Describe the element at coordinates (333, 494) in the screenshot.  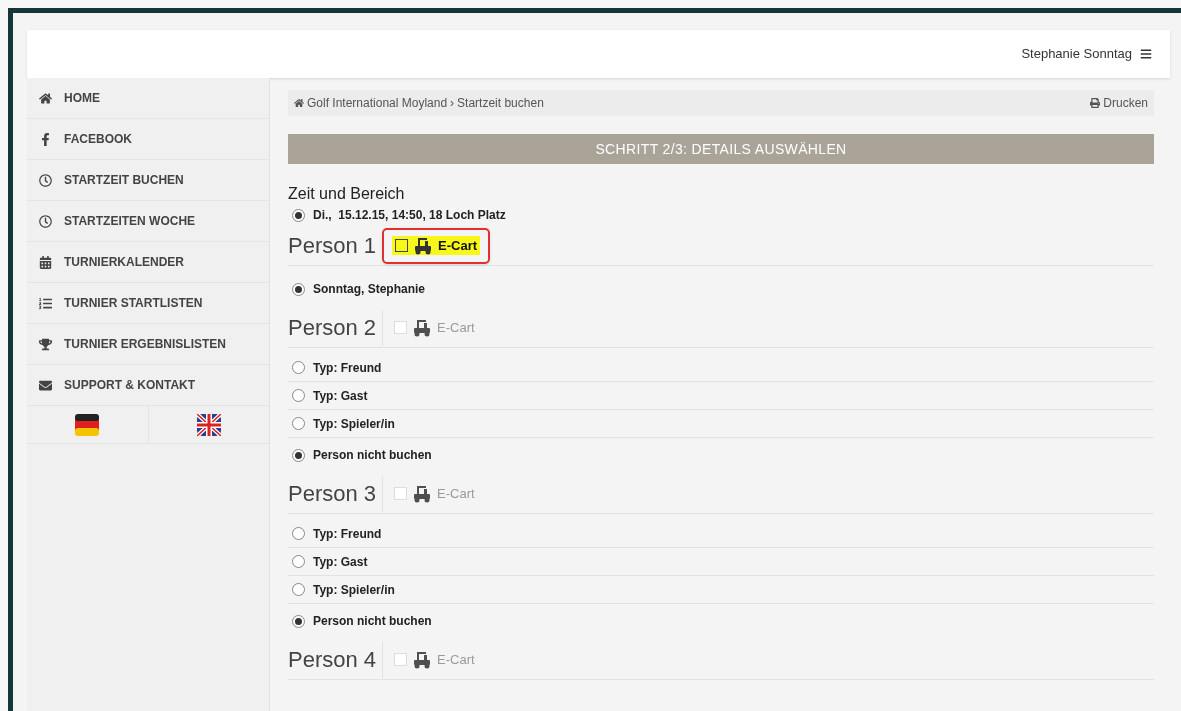
I see `person-heading: Person 3` at that location.